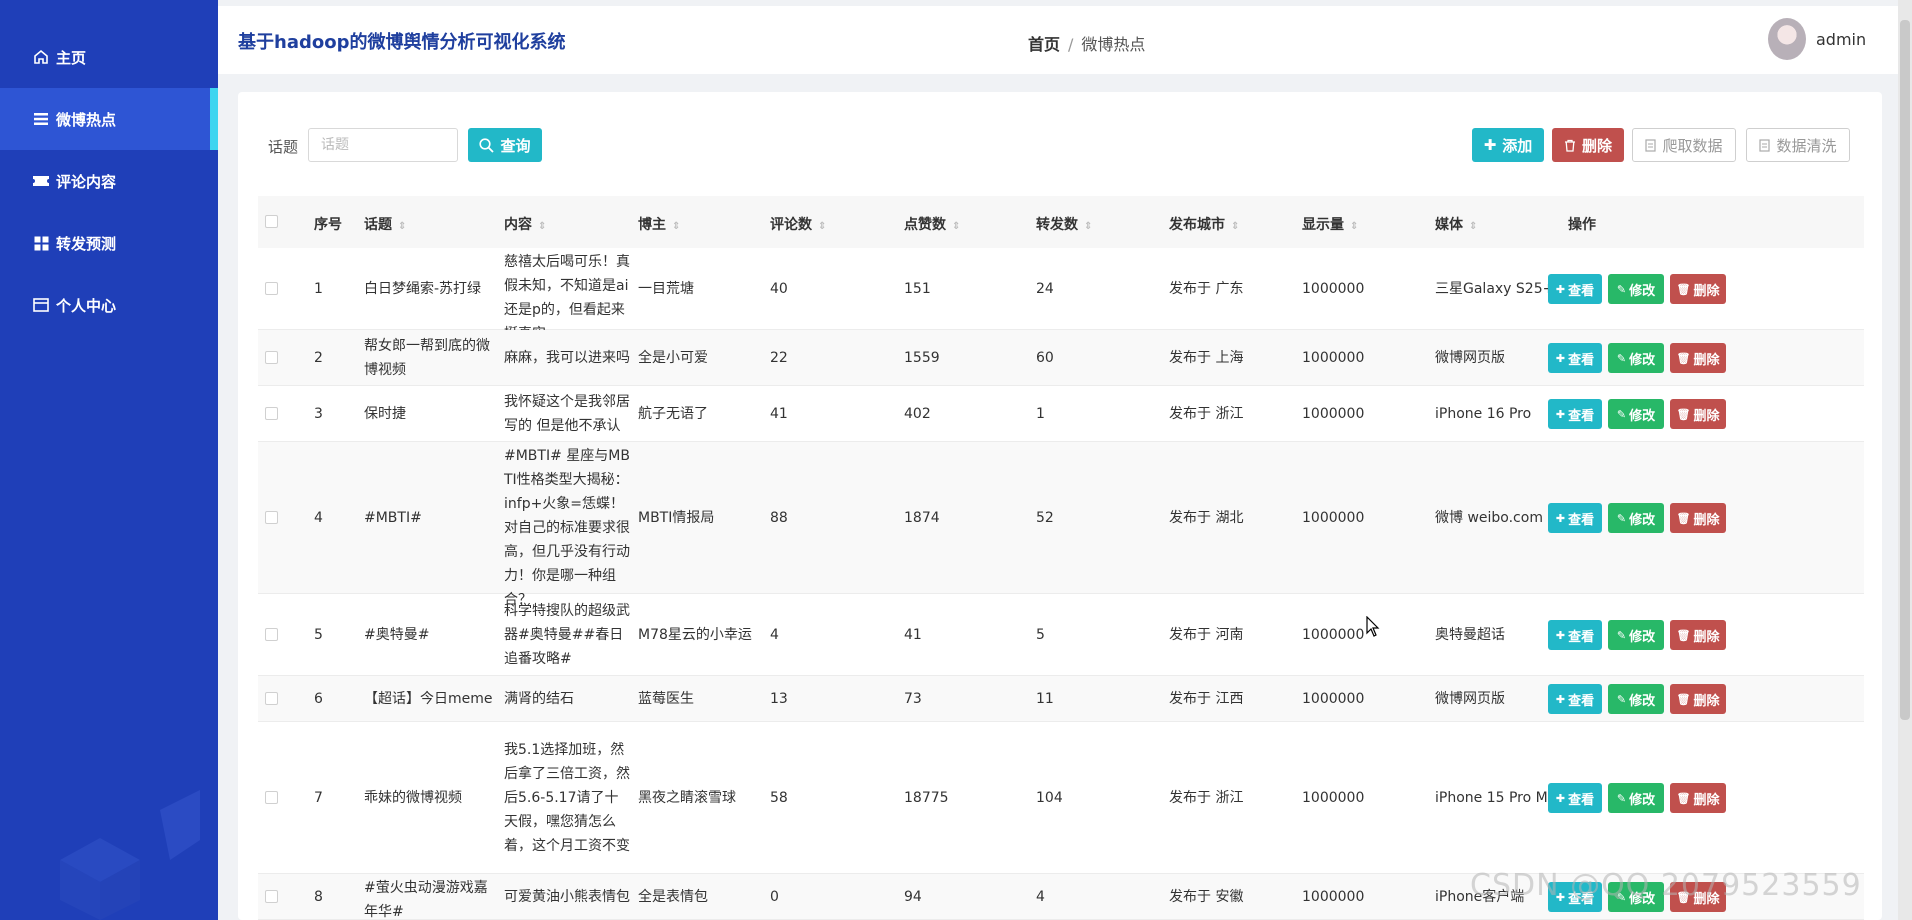 The image size is (1912, 920). I want to click on column-header-city: 发布城市 ⇕, so click(1204, 224).